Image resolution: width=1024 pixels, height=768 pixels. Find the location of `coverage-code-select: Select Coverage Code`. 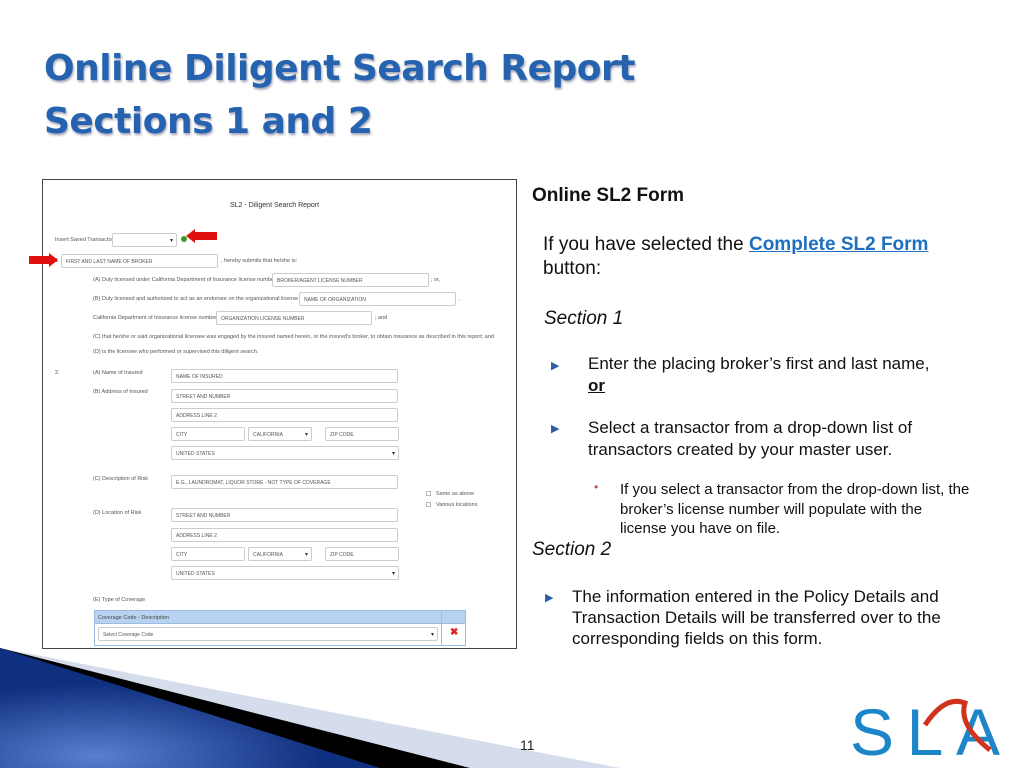

coverage-code-select: Select Coverage Code is located at coordinates (268, 634).